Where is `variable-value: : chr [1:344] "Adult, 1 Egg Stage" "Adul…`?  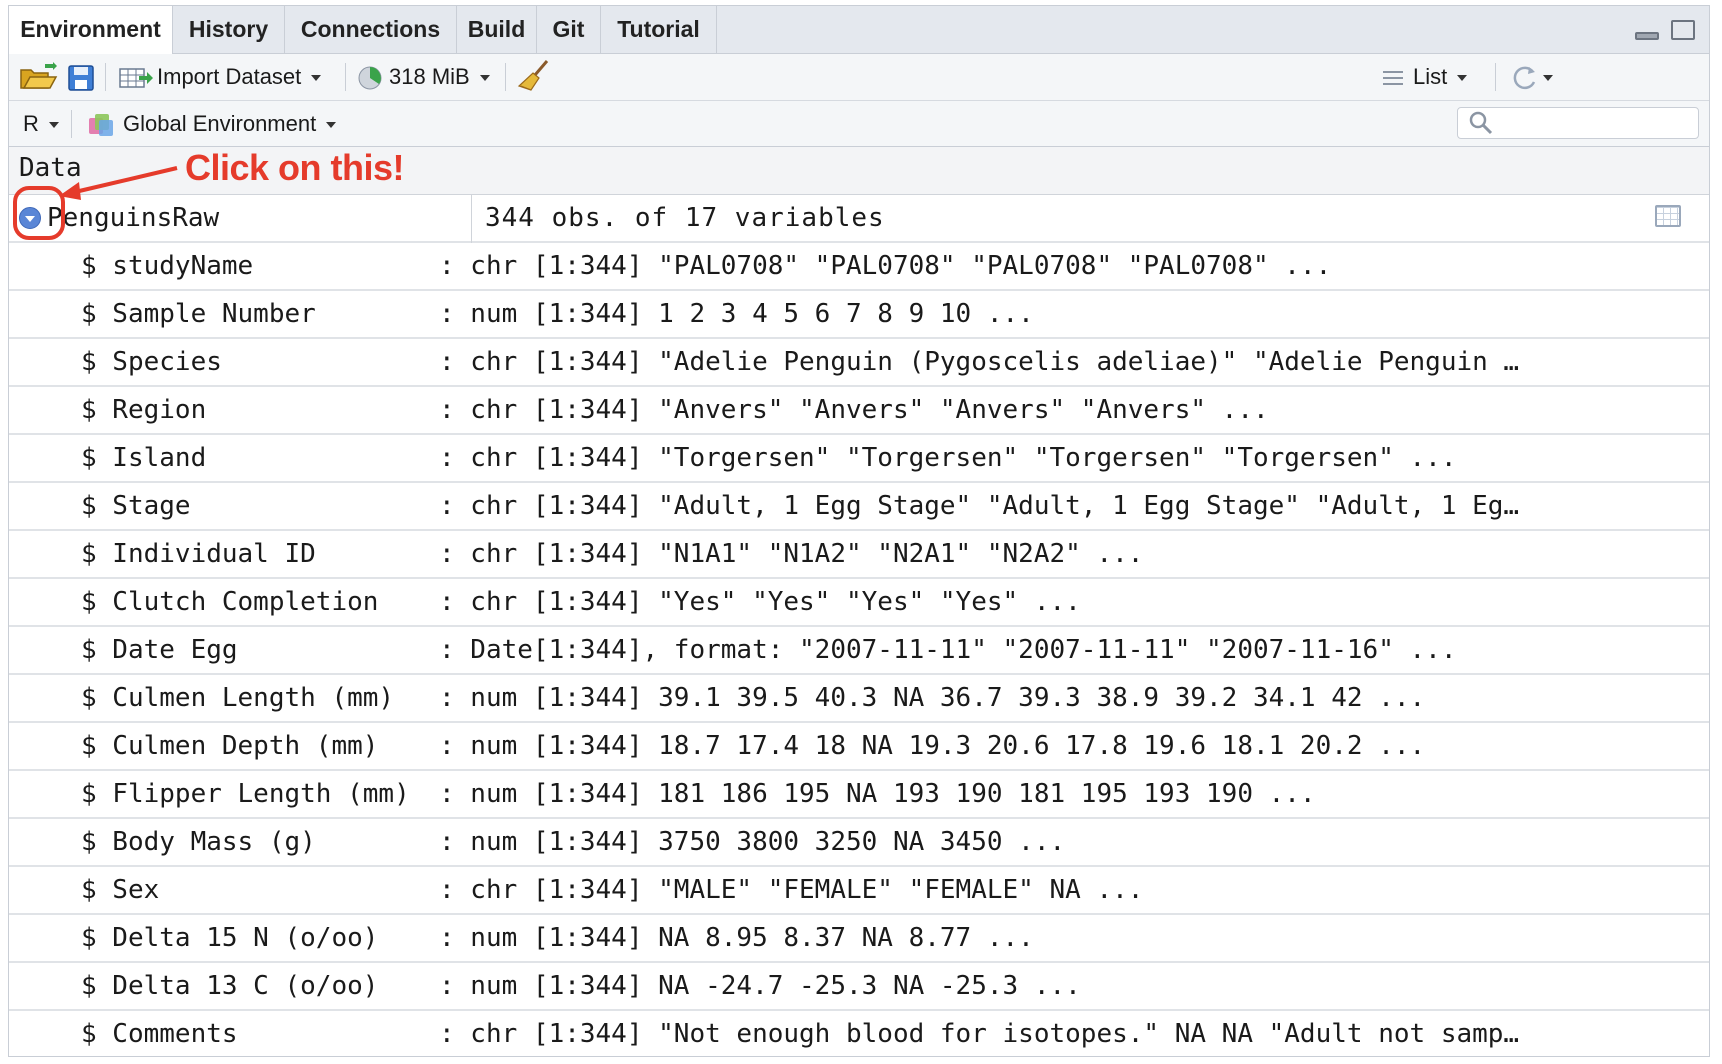
variable-value: : chr [1:344] "Adult, 1 Egg Stage" "Adul… is located at coordinates (979, 506).